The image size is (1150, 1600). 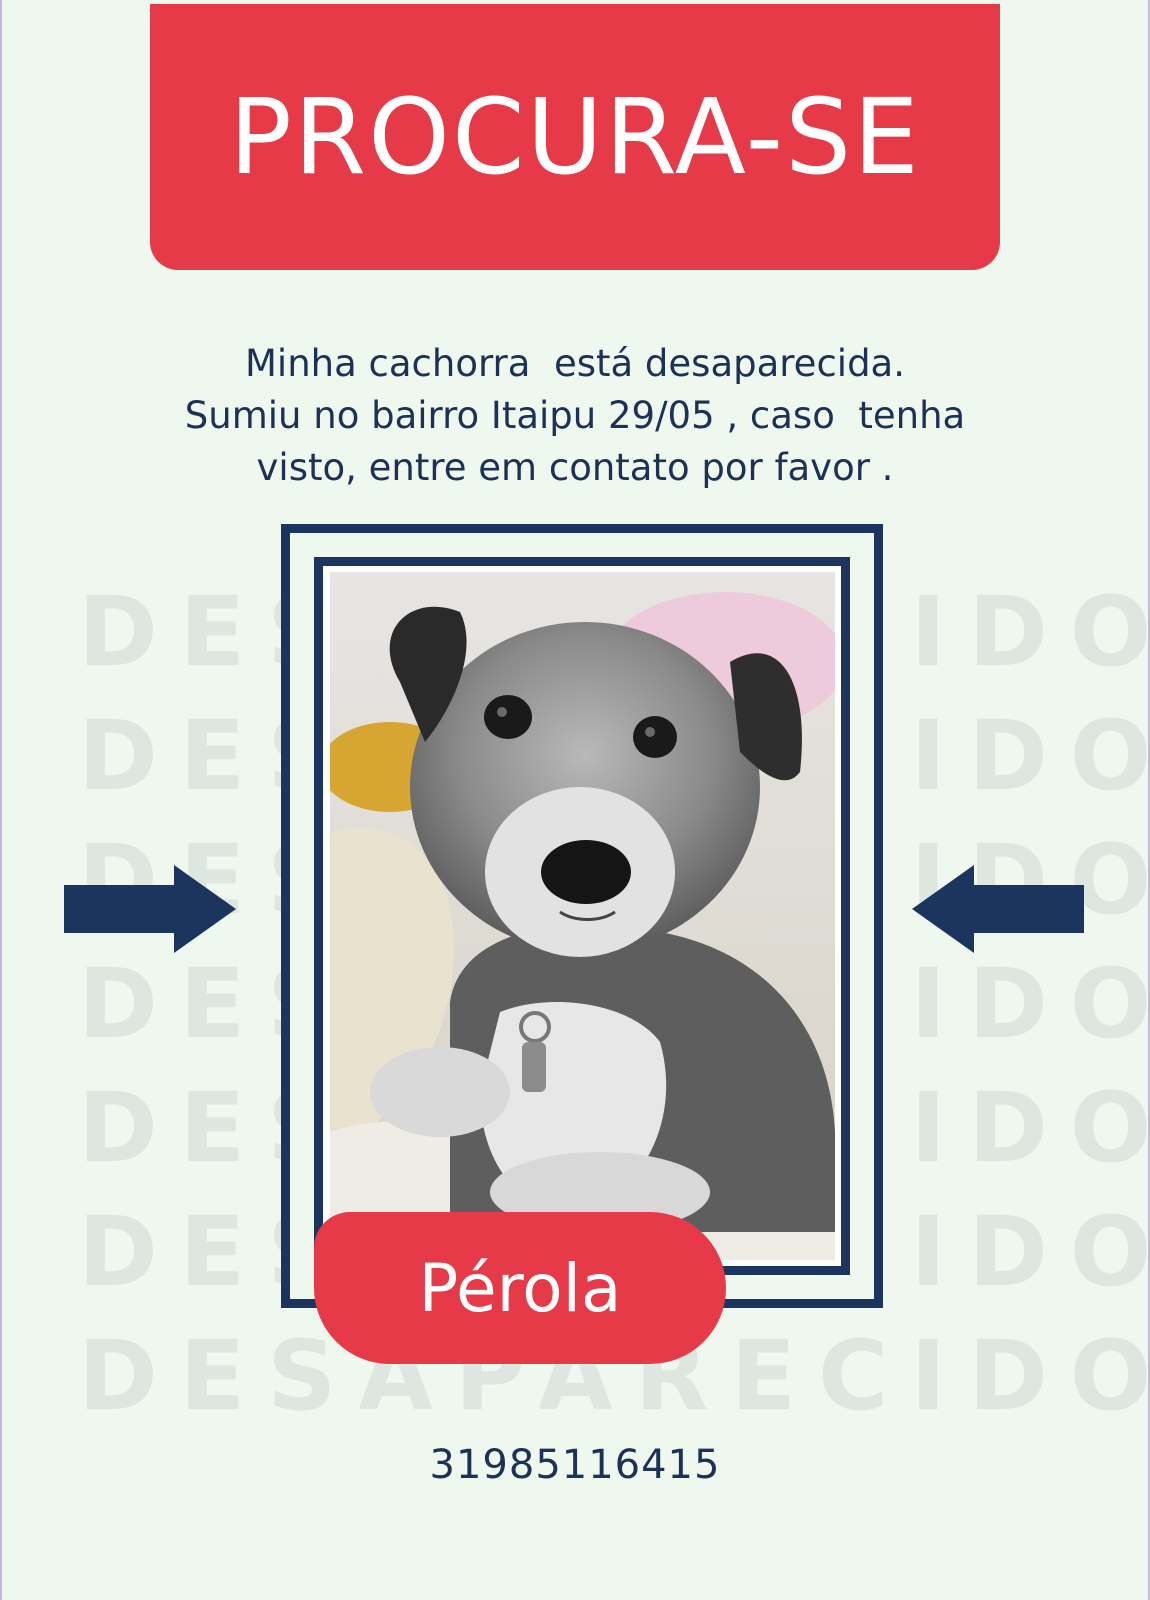 I want to click on header-banner: PROCURA-SE, so click(x=575, y=137).